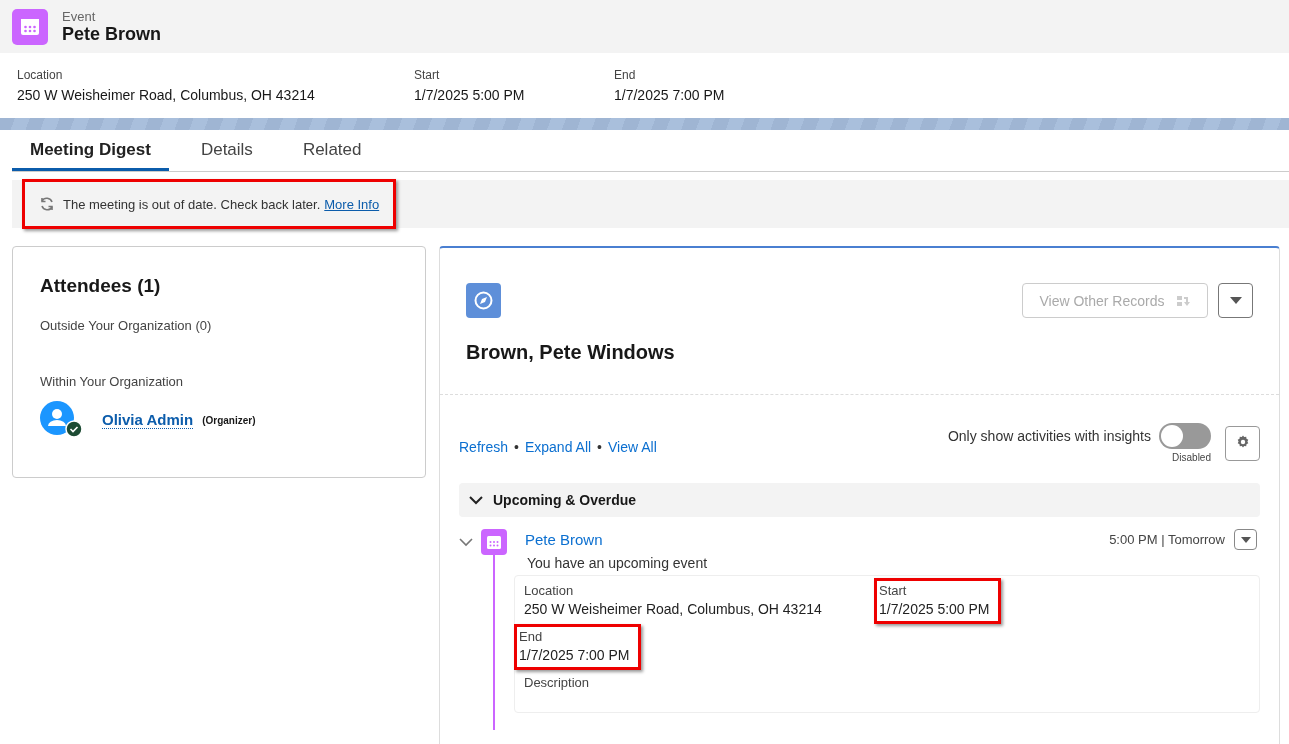 This screenshot has height=744, width=1289. I want to click on action-link: View All, so click(632, 447).